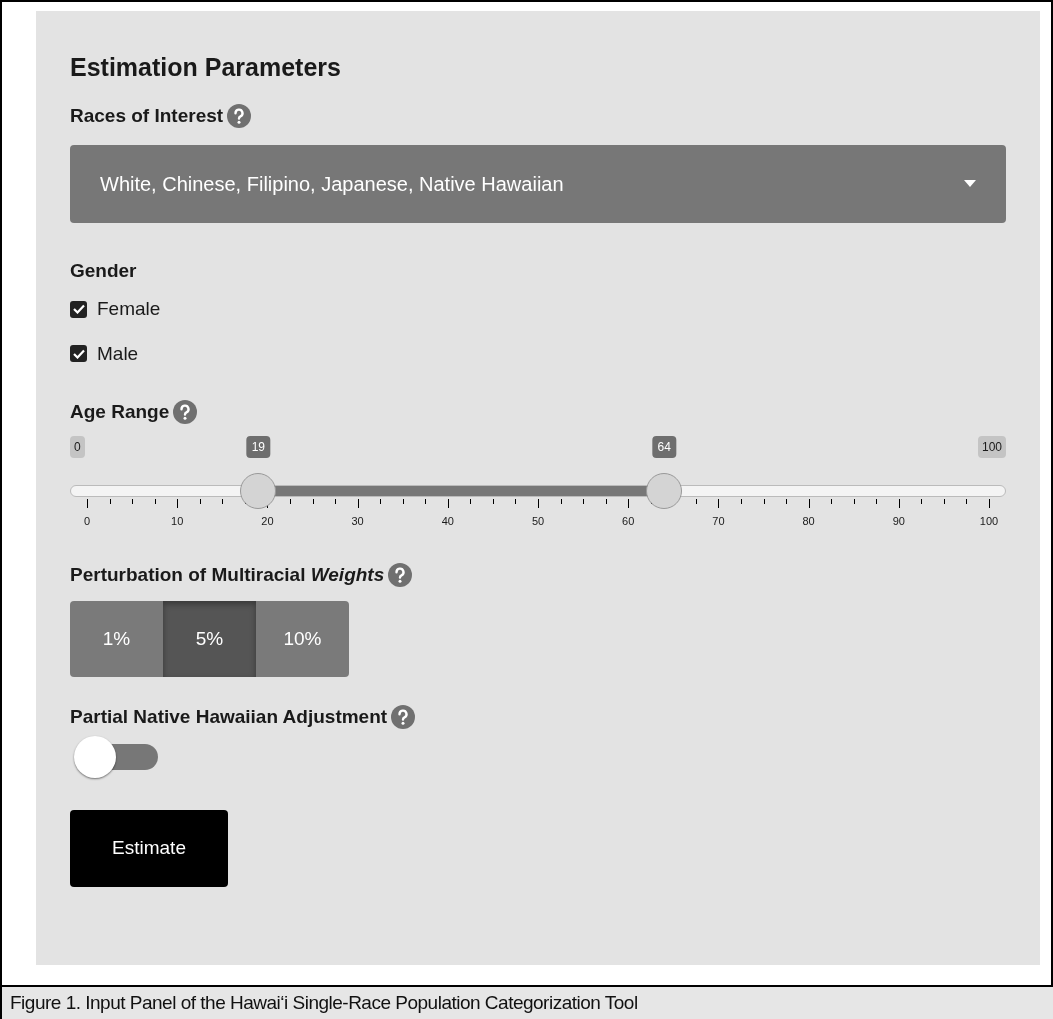  Describe the element at coordinates (357, 521) in the screenshot. I see `tick-label: 30` at that location.